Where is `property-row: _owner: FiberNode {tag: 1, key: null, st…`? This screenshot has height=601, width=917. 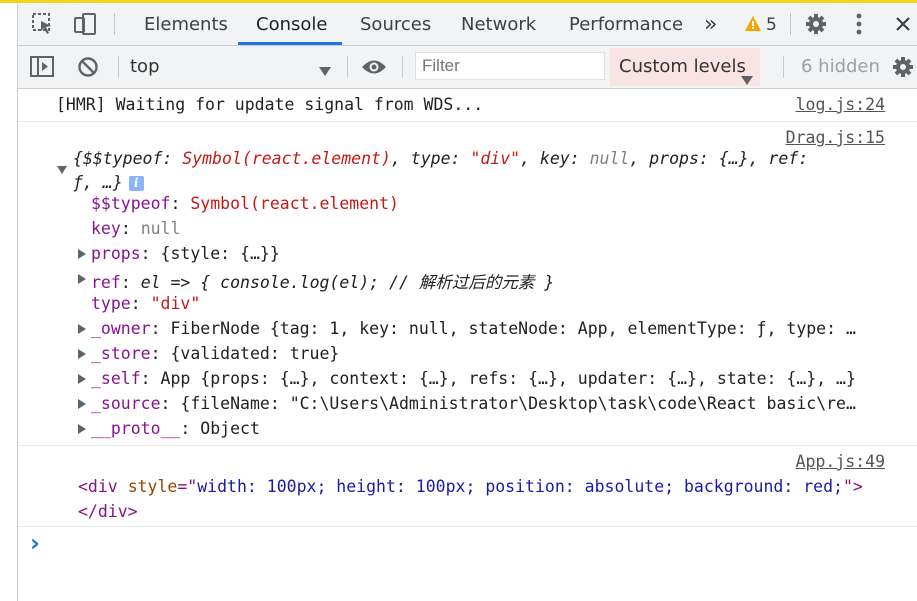 property-row: _owner: FiberNode {tag: 1, key: null, st… is located at coordinates (473, 328).